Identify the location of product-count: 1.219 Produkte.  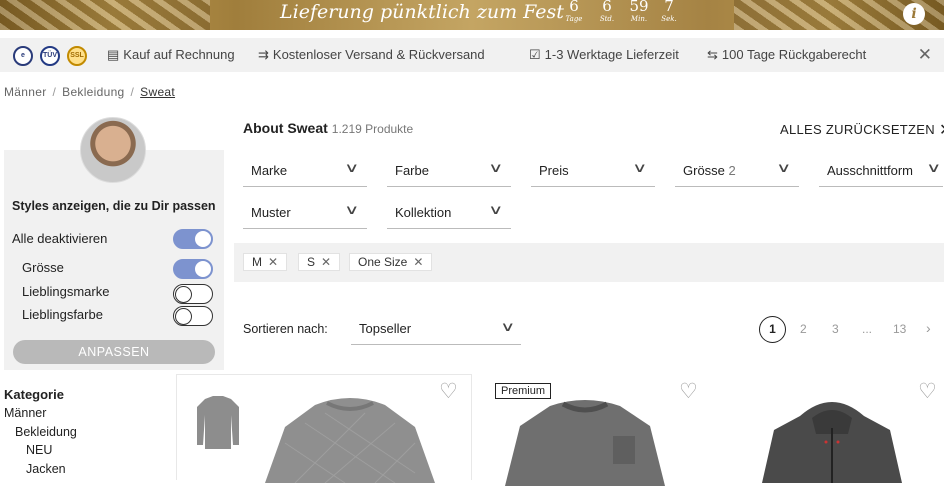
(372, 129).